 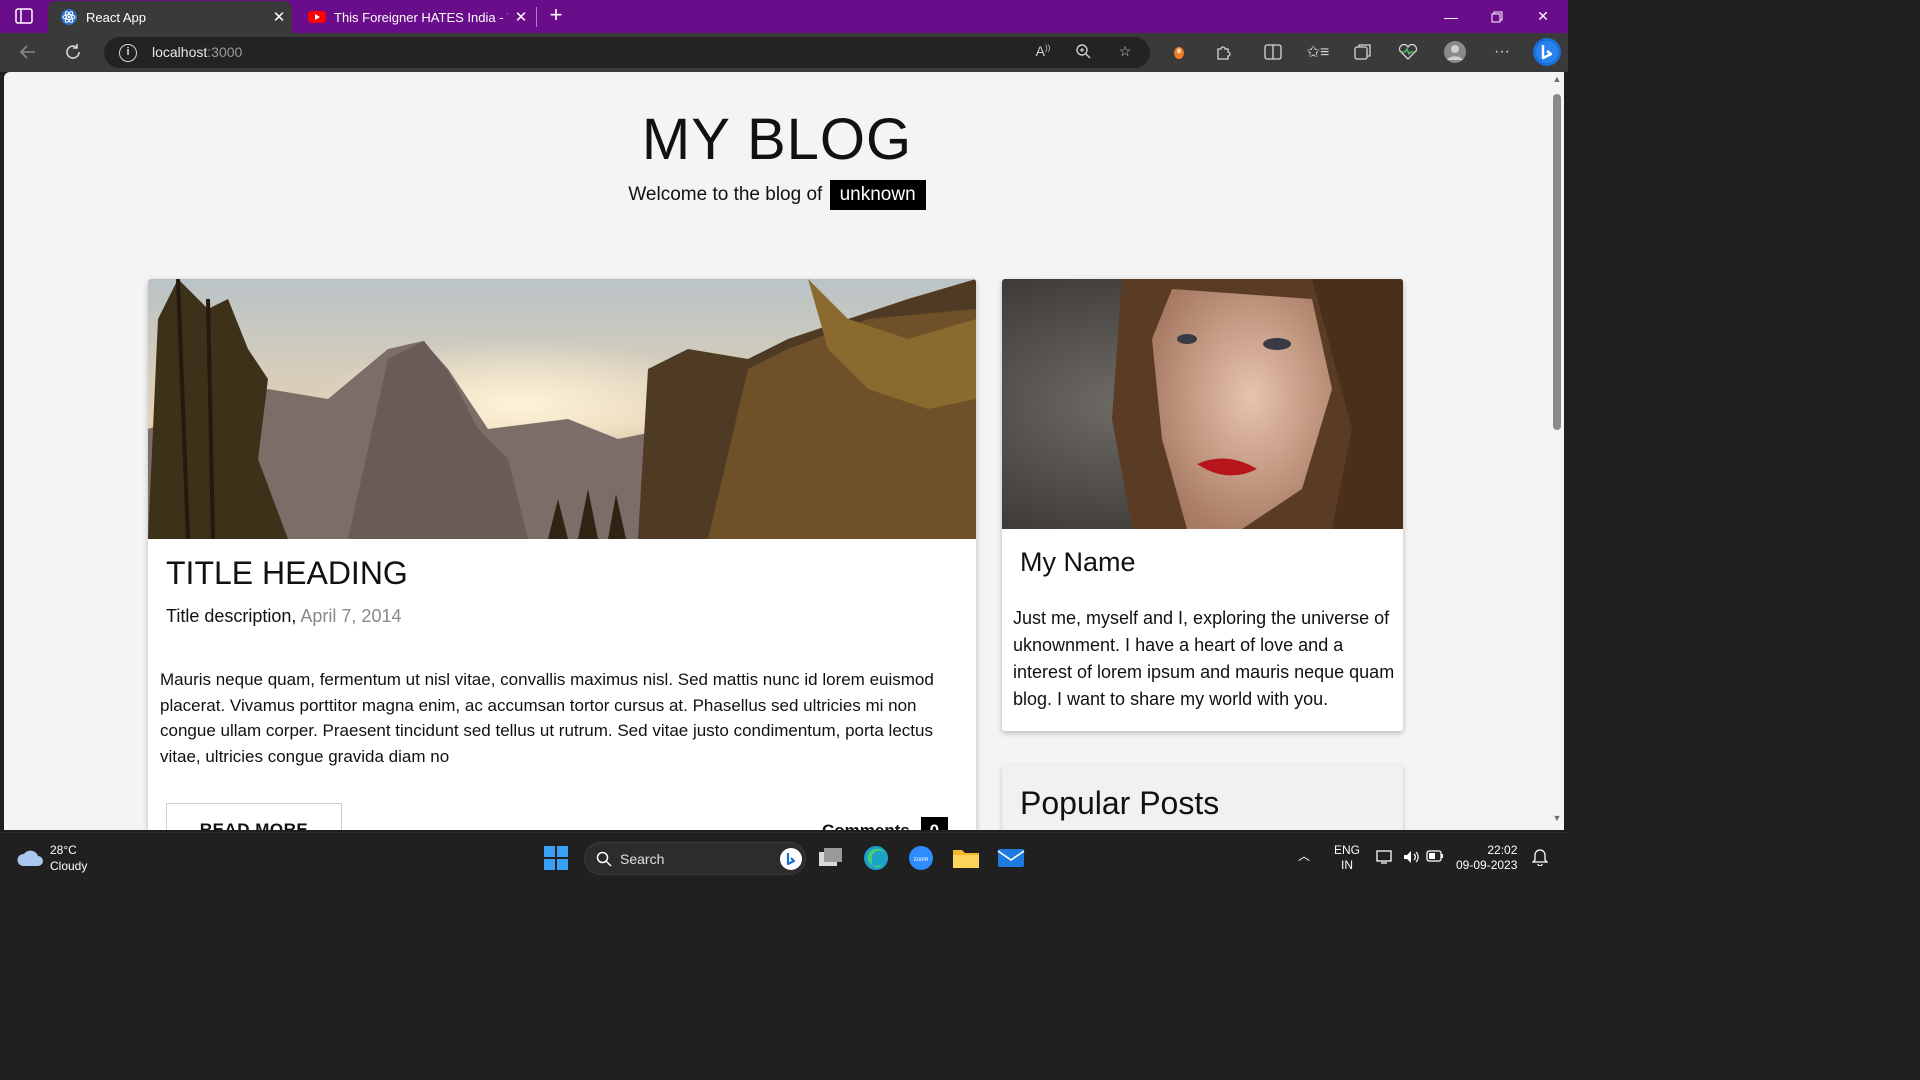 What do you see at coordinates (254, 816) in the screenshot?
I see `read-more-button: READ MORE` at bounding box center [254, 816].